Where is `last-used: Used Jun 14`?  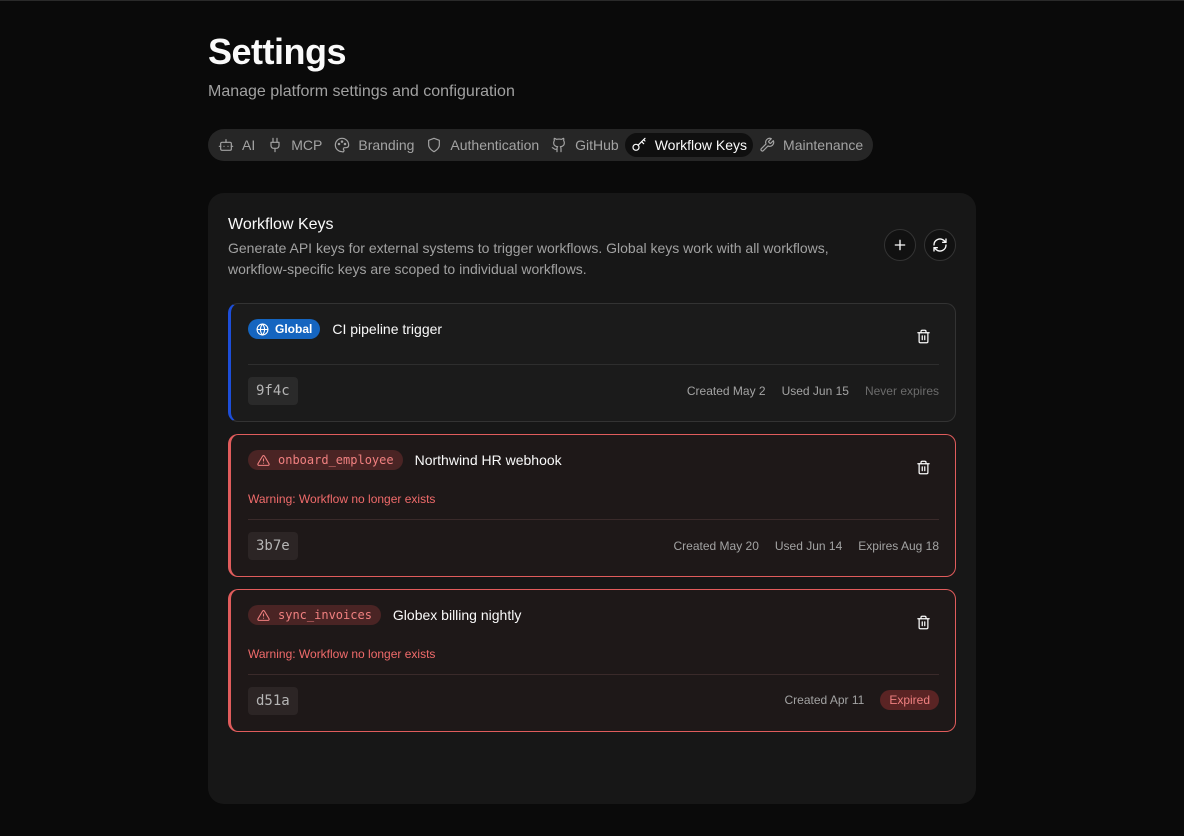
last-used: Used Jun 14 is located at coordinates (808, 546).